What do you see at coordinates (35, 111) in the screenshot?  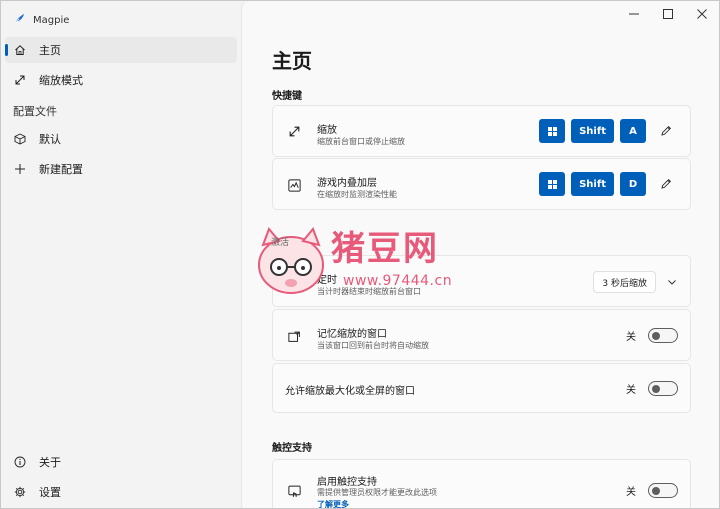 I see `profiles-section-label: 配置文件` at bounding box center [35, 111].